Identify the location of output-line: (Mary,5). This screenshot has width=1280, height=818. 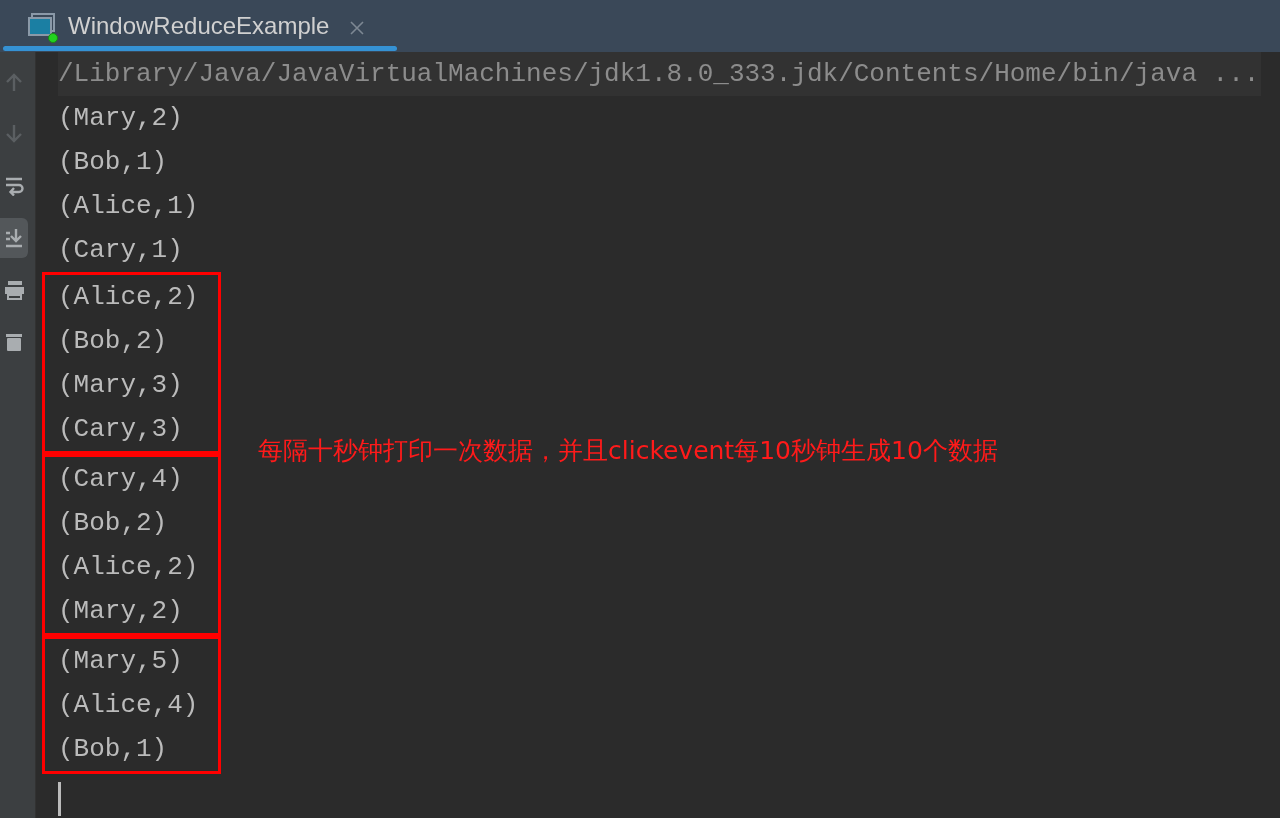
(121, 661).